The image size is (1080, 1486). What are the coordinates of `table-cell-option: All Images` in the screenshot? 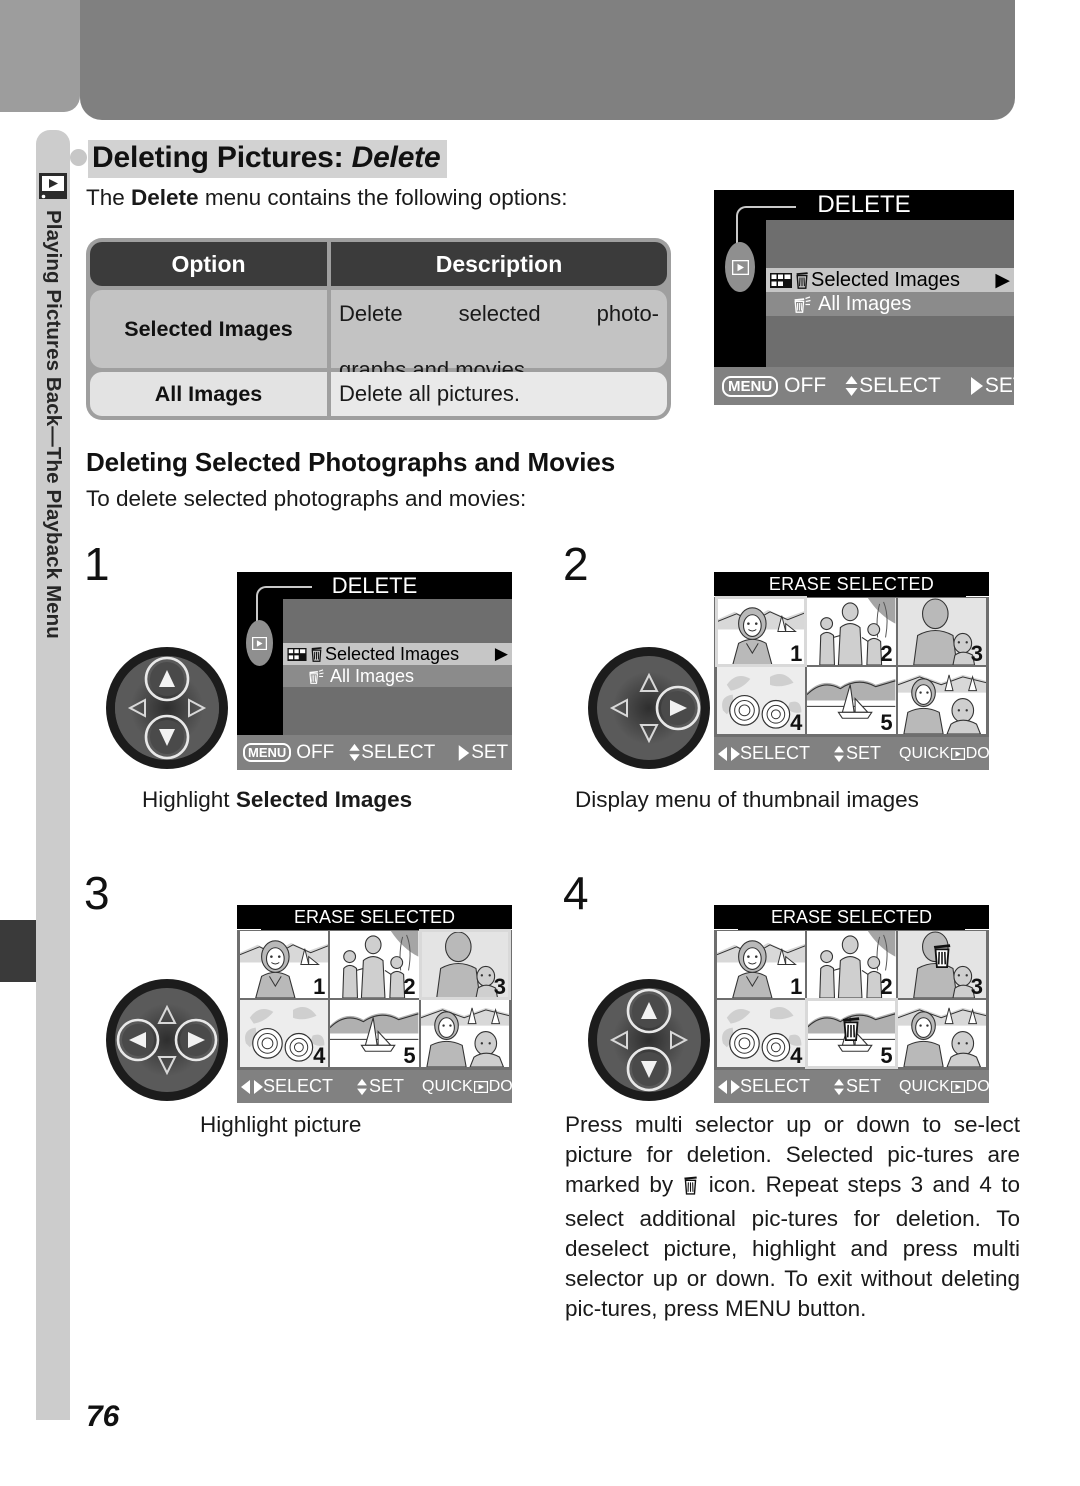 It's located at (208, 394).